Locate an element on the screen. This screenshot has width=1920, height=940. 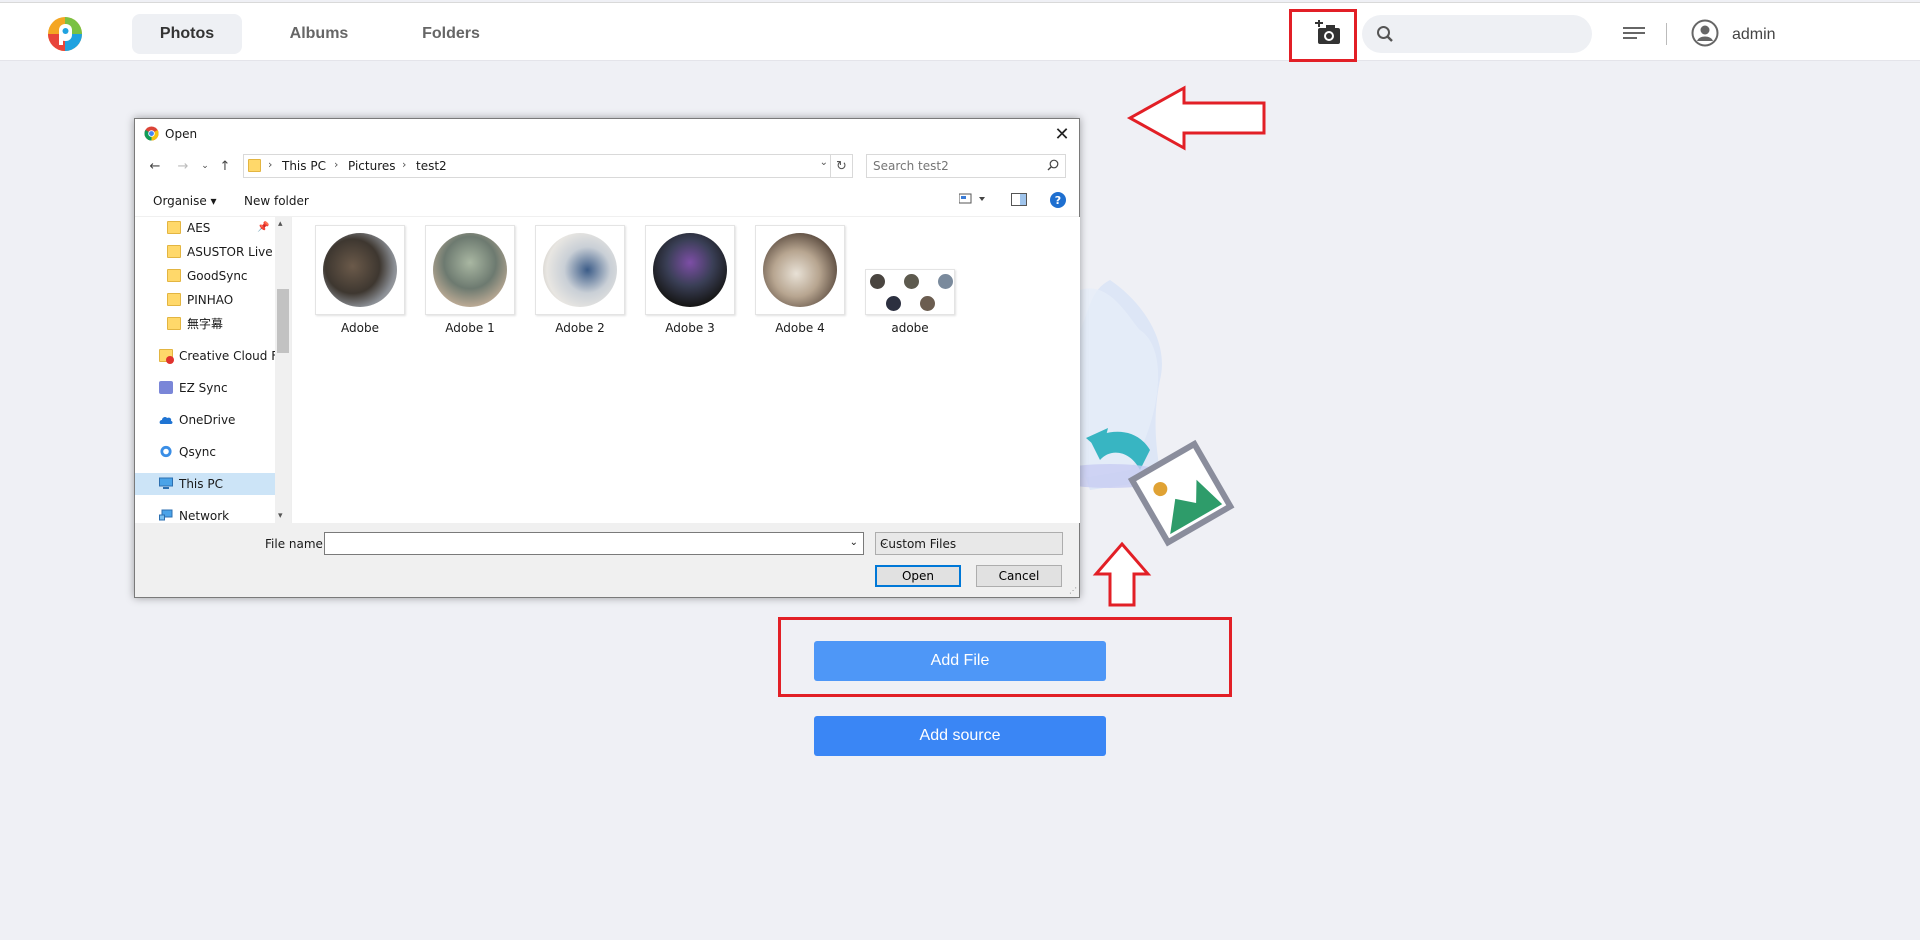
address-dropdown-chevron-icon: ⌄ is located at coordinates (824, 162).